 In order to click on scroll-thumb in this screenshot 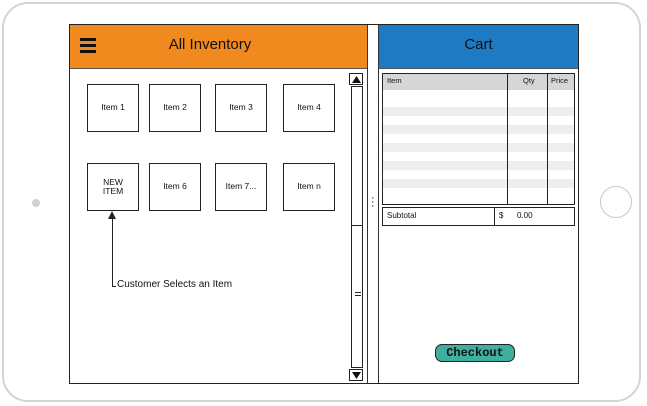, I will do `click(357, 296)`.